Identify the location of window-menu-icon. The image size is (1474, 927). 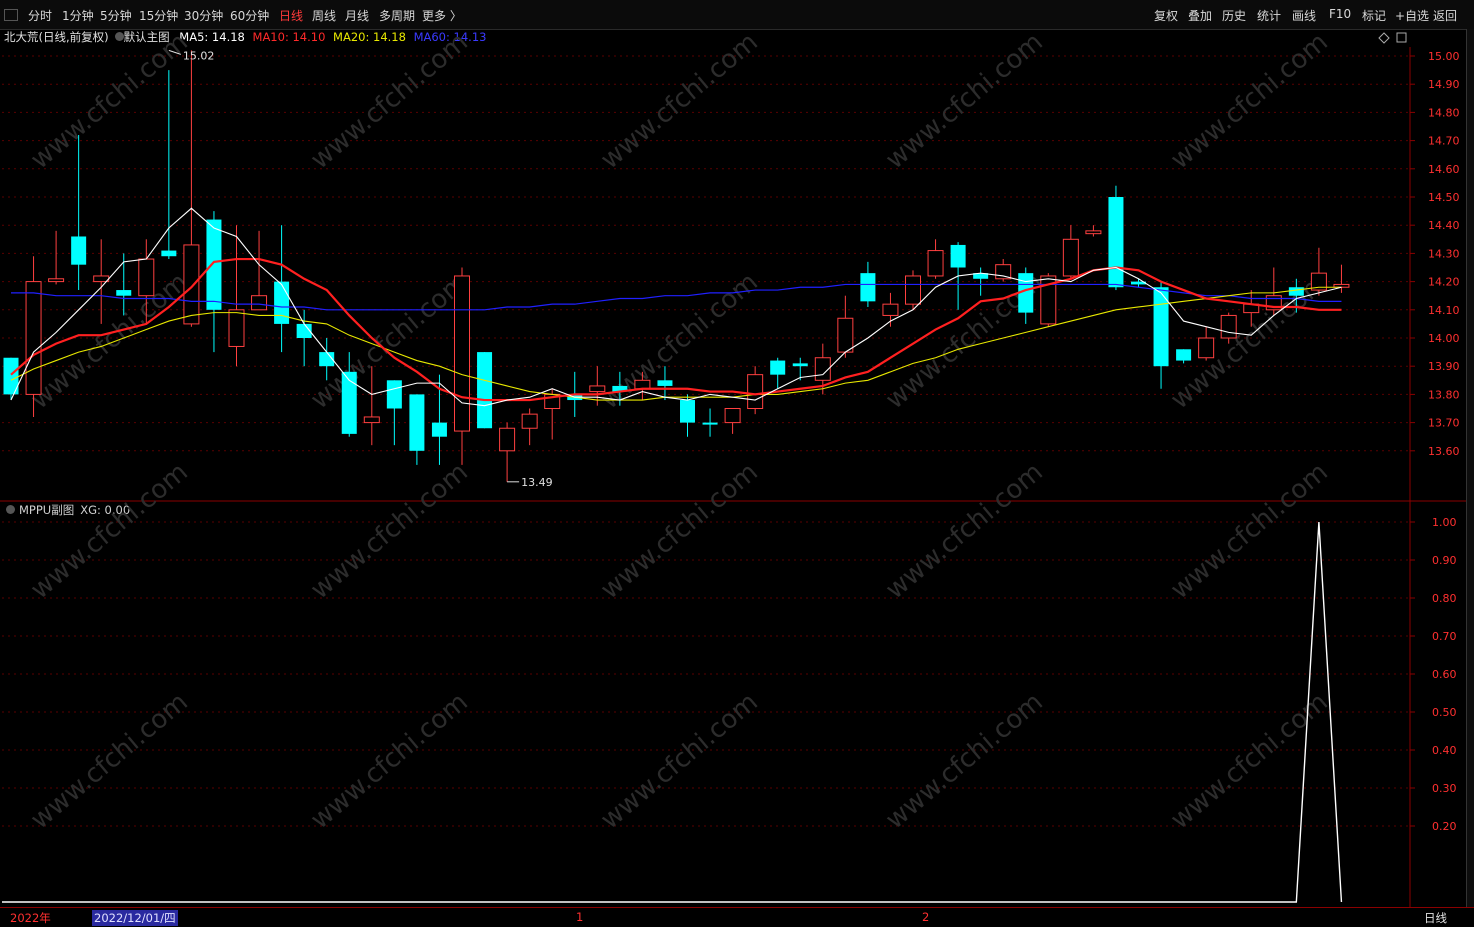
(11, 15).